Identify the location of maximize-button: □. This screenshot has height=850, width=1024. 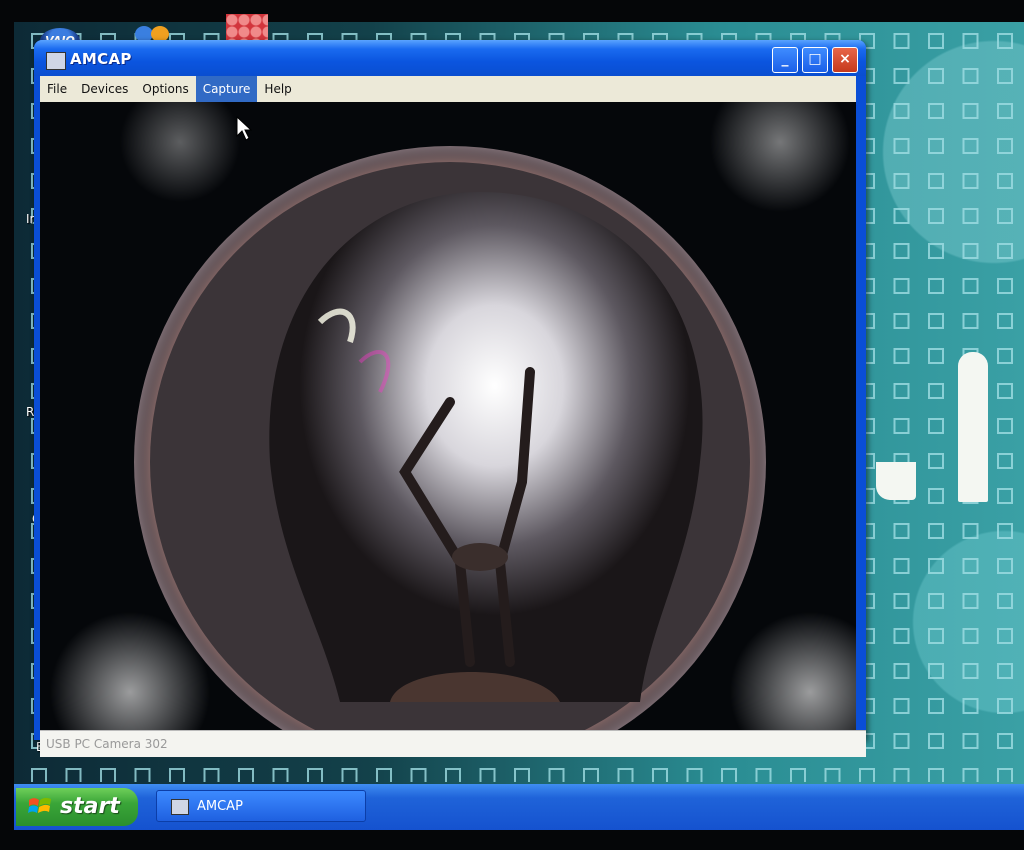
(815, 60).